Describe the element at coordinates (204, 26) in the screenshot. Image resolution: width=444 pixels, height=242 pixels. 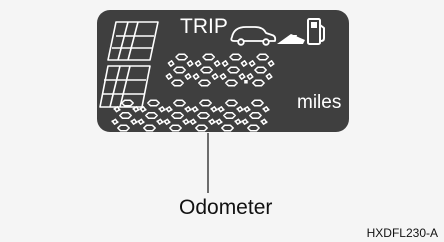
I see `trip-label: TRIP` at that location.